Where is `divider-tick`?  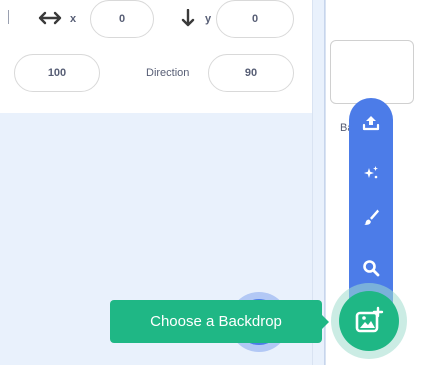 divider-tick is located at coordinates (8, 17).